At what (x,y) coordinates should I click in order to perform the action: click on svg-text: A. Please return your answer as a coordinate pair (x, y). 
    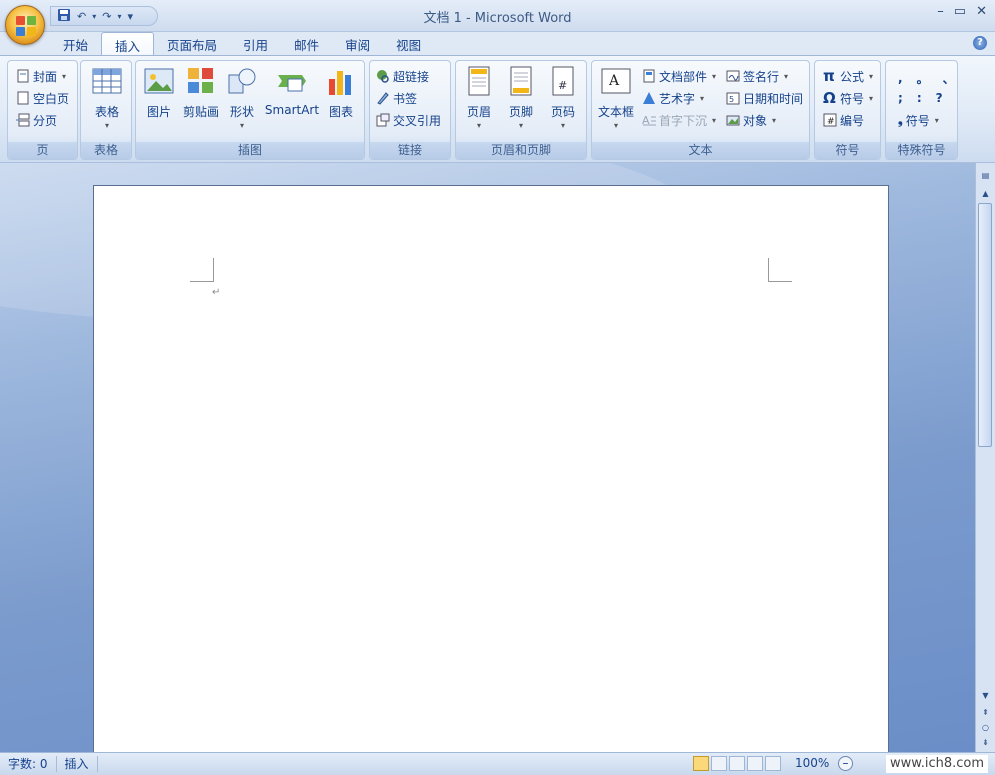
    Looking at the image, I should click on (614, 81).